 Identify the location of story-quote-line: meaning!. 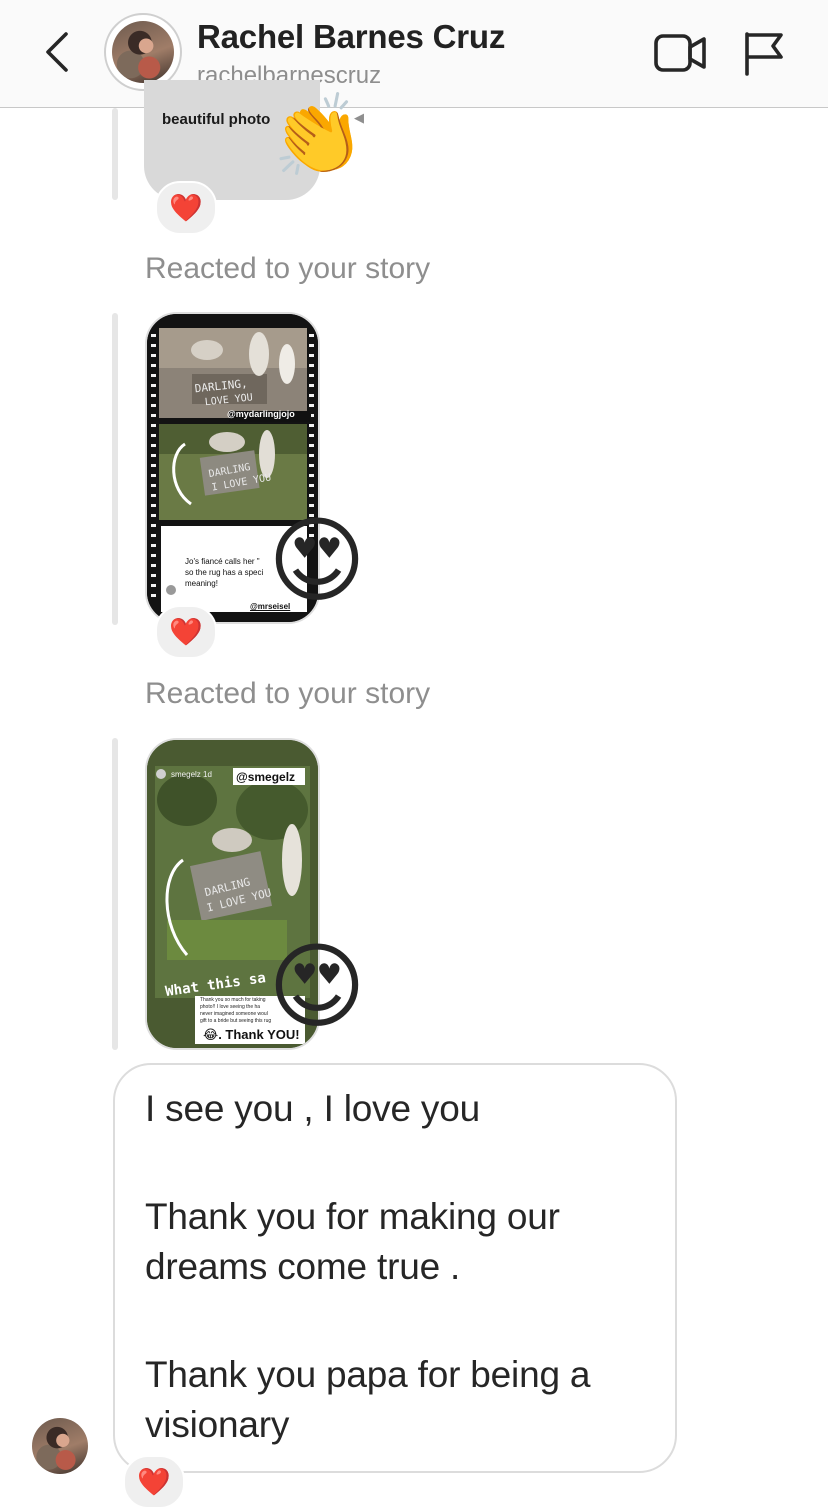
(201, 583).